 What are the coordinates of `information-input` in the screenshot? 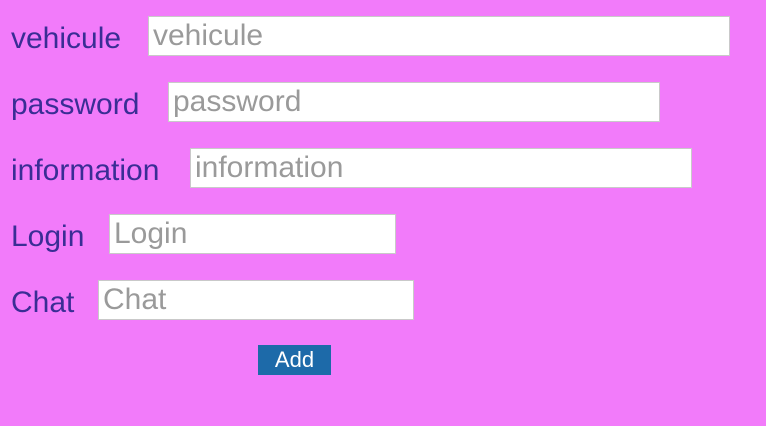 It's located at (441, 168).